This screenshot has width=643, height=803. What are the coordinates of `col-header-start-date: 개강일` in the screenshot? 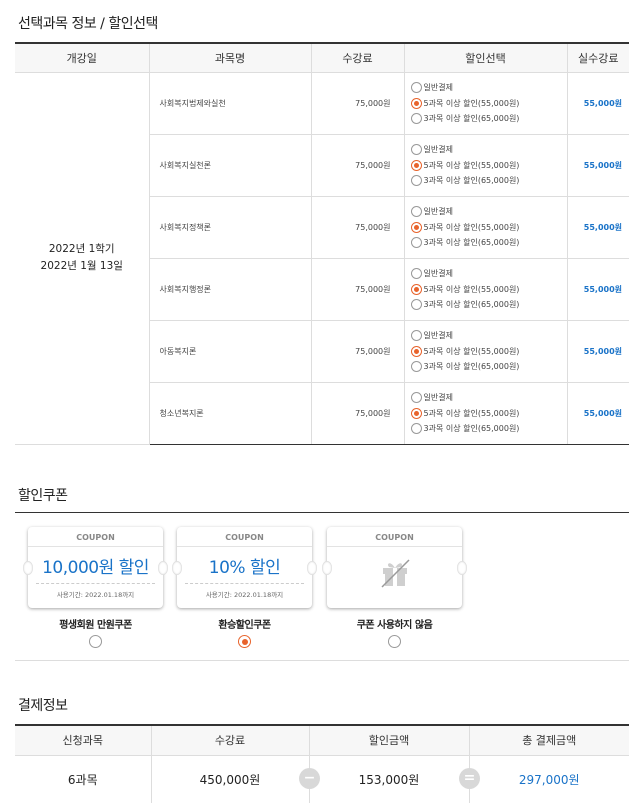 It's located at (82, 57).